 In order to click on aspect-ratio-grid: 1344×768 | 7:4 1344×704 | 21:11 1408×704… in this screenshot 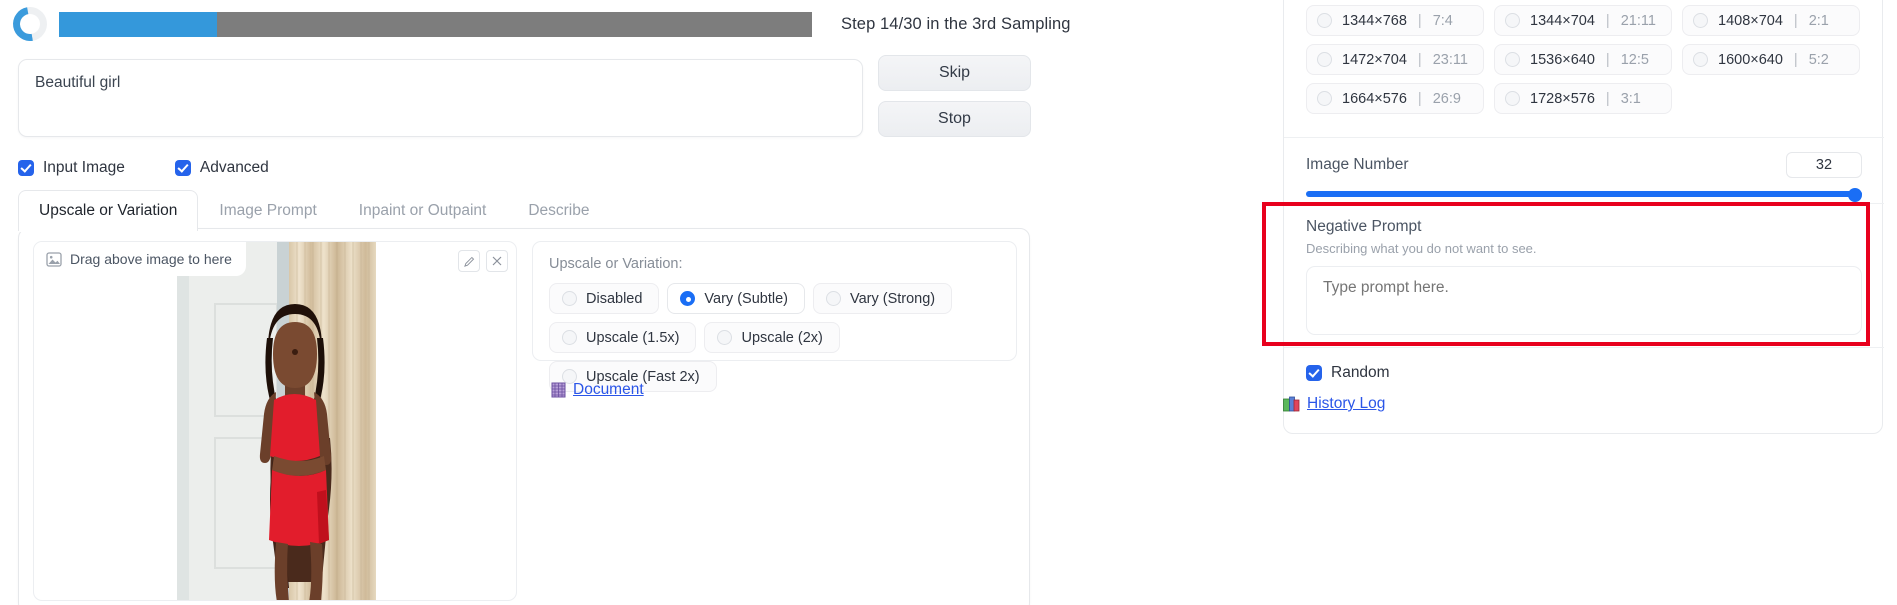, I will do `click(1585, 59)`.